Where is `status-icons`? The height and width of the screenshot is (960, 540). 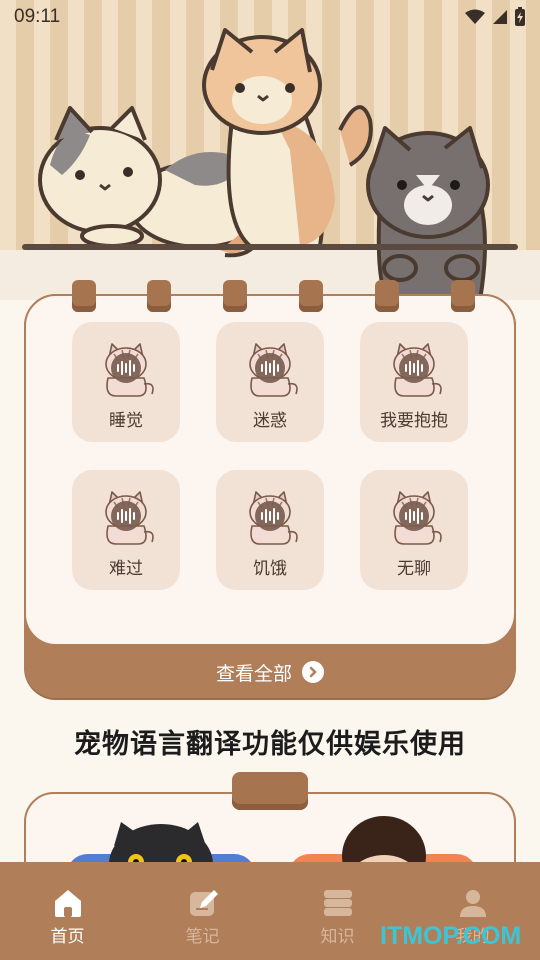 status-icons is located at coordinates (495, 17).